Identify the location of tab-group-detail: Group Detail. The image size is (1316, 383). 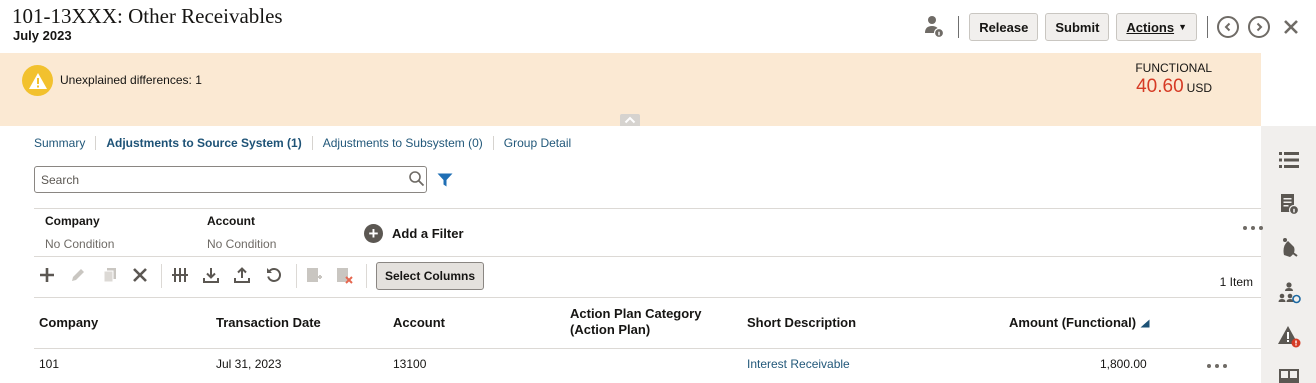
(542, 143).